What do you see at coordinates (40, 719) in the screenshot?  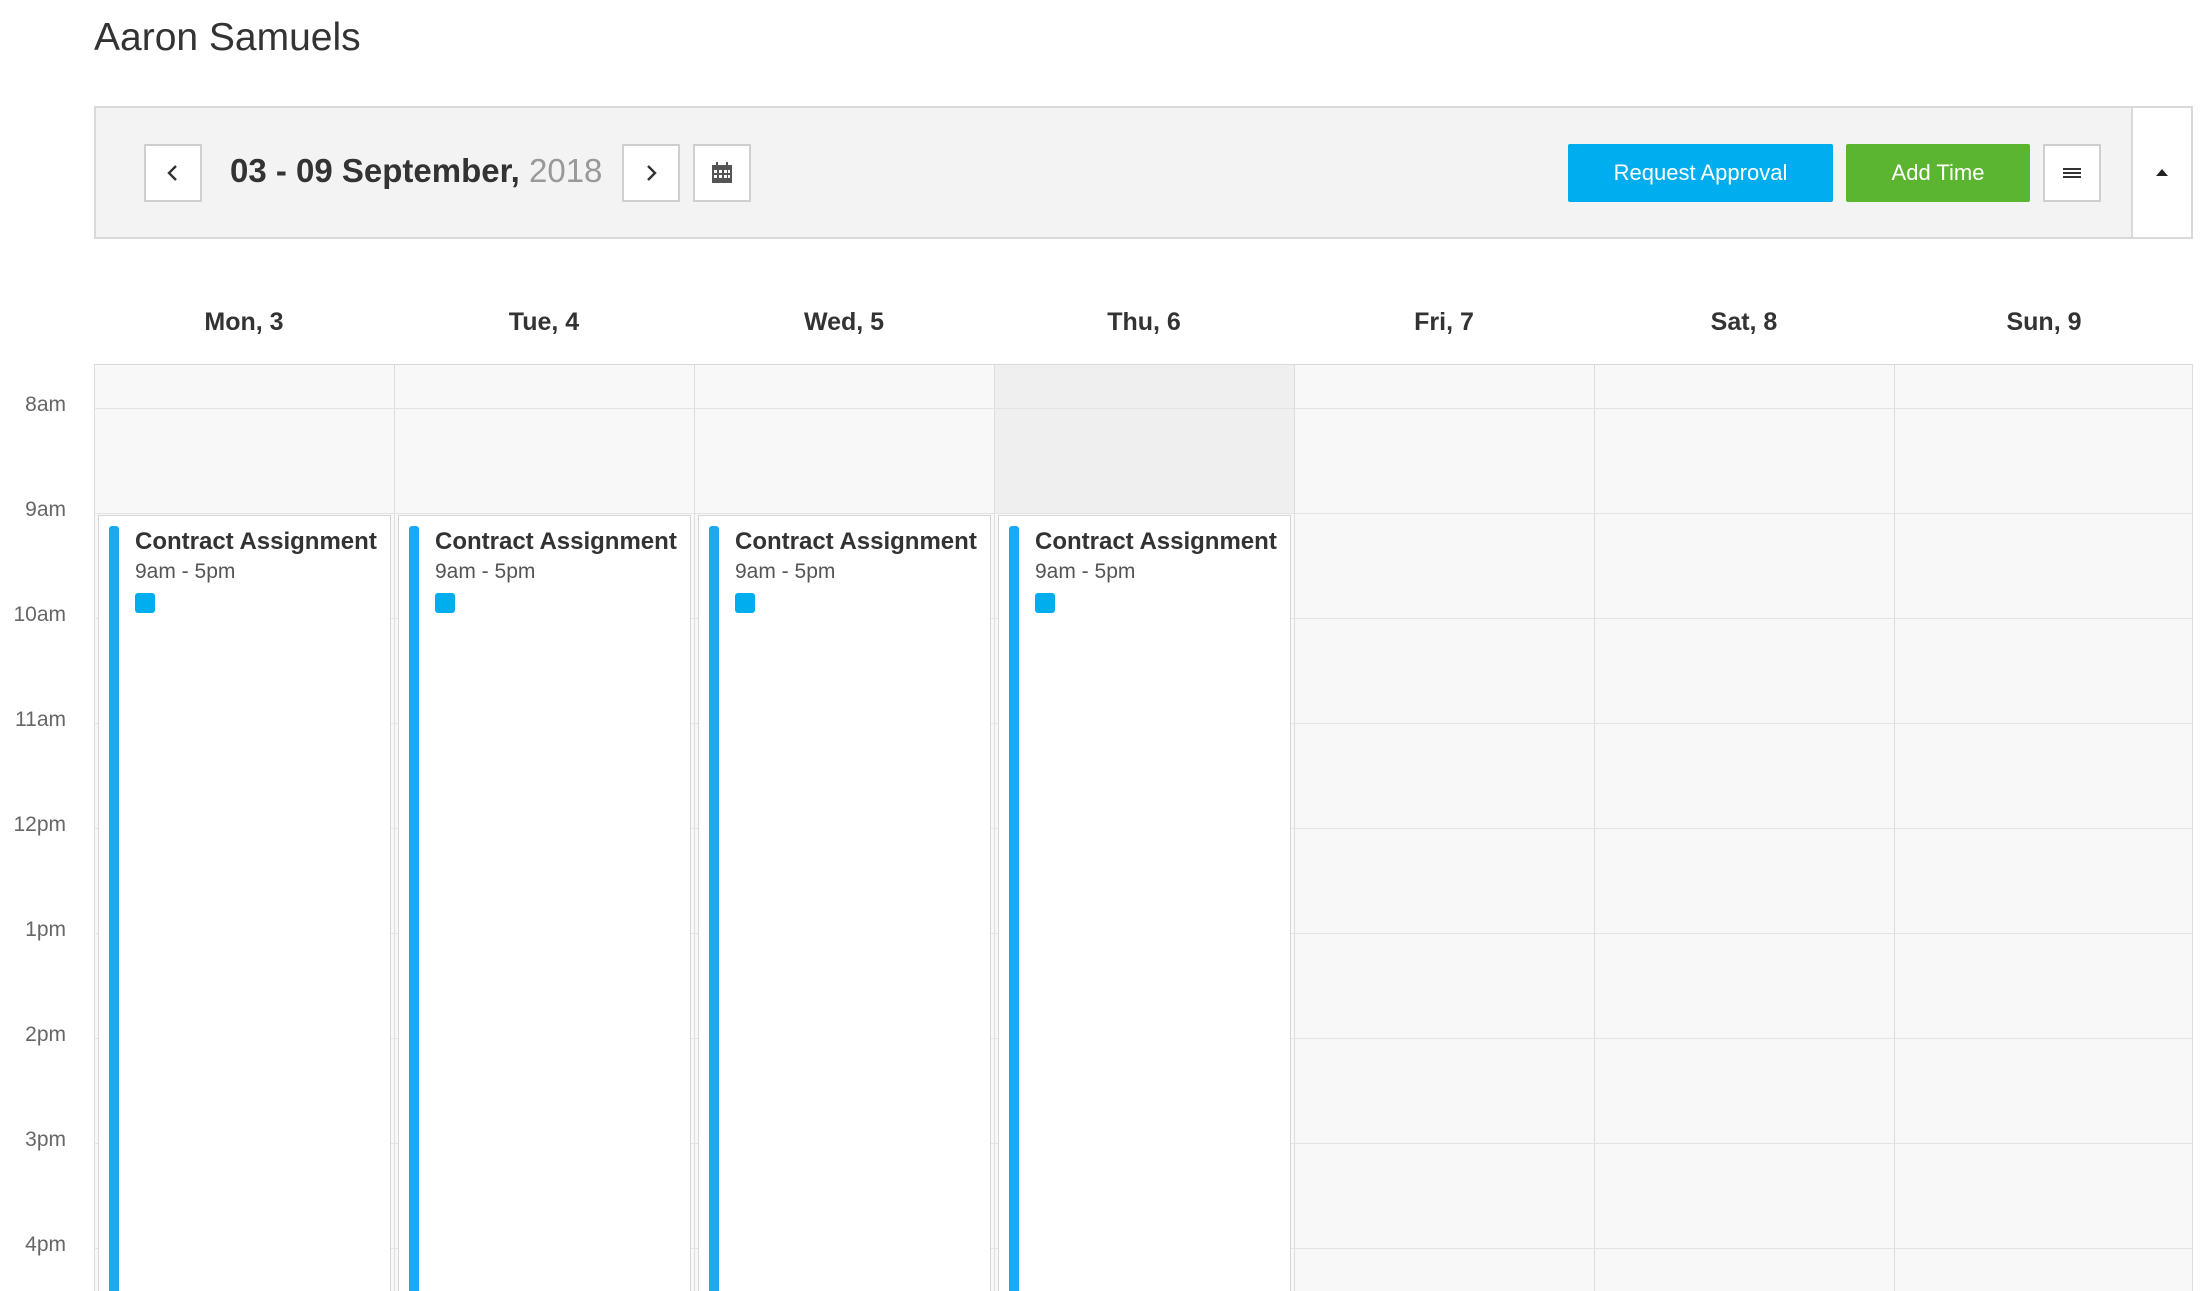 I see `time-label: 11am` at bounding box center [40, 719].